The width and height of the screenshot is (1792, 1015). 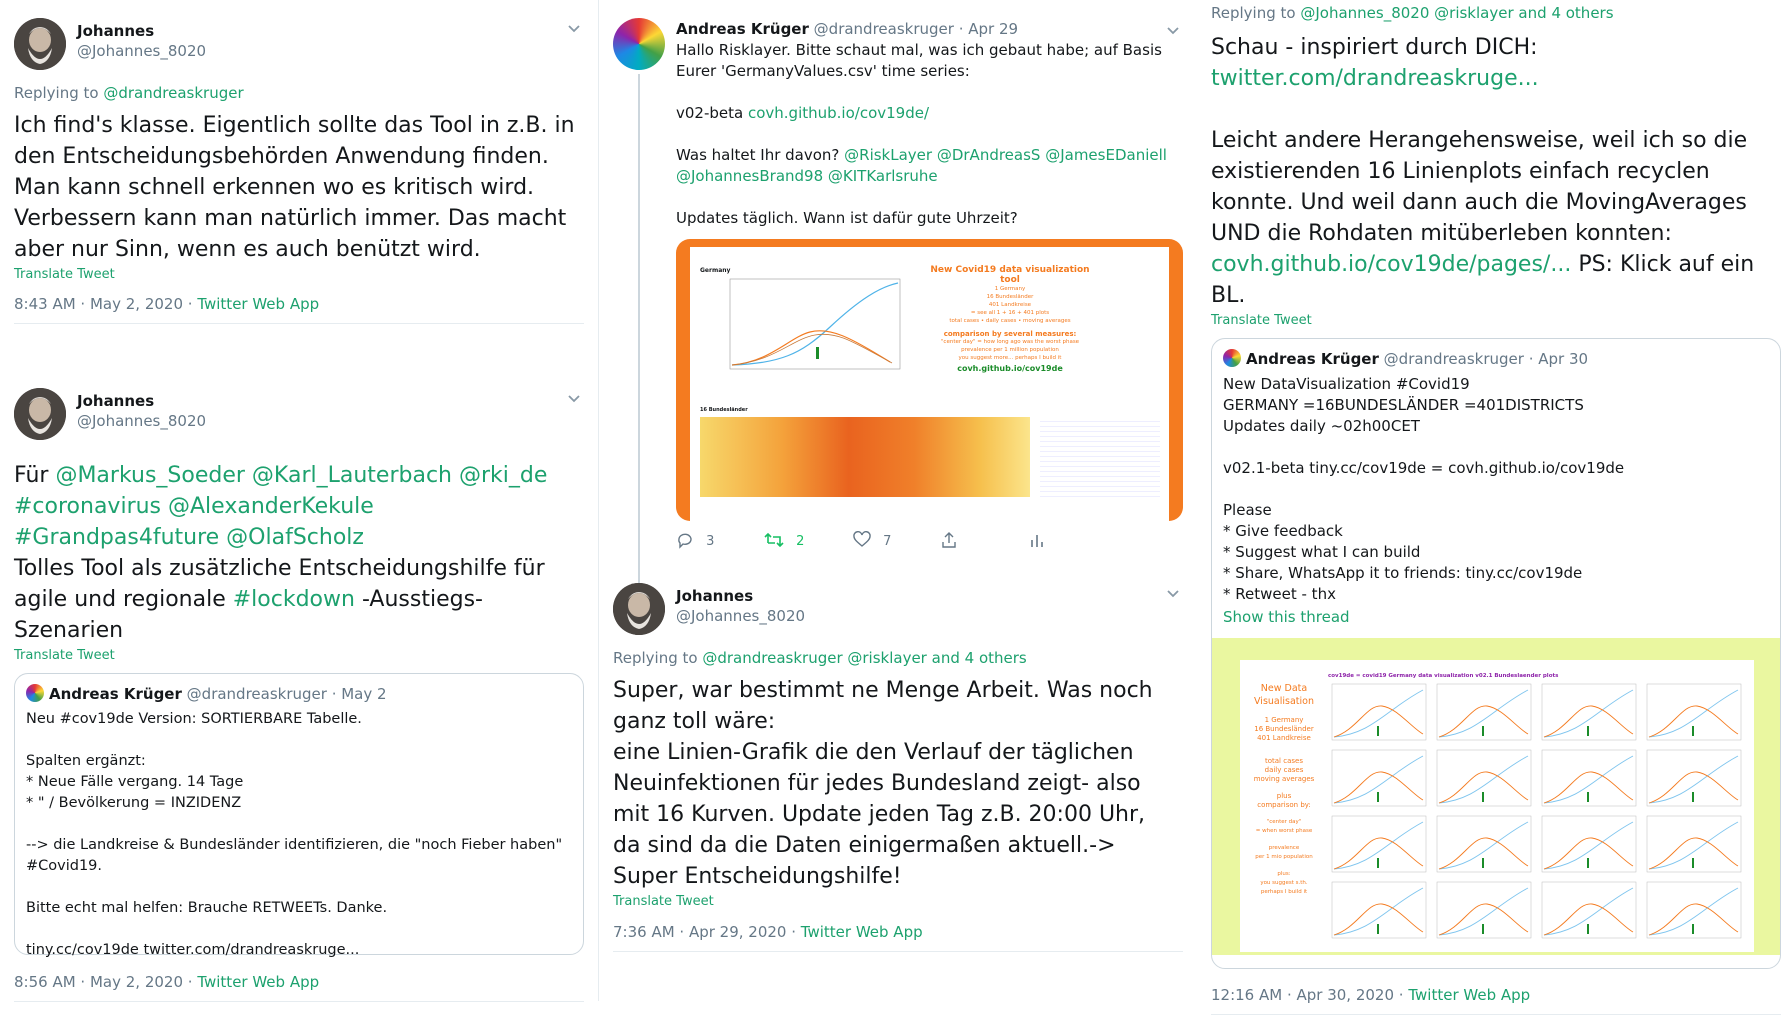 I want to click on analytics-button, so click(x=1037, y=540).